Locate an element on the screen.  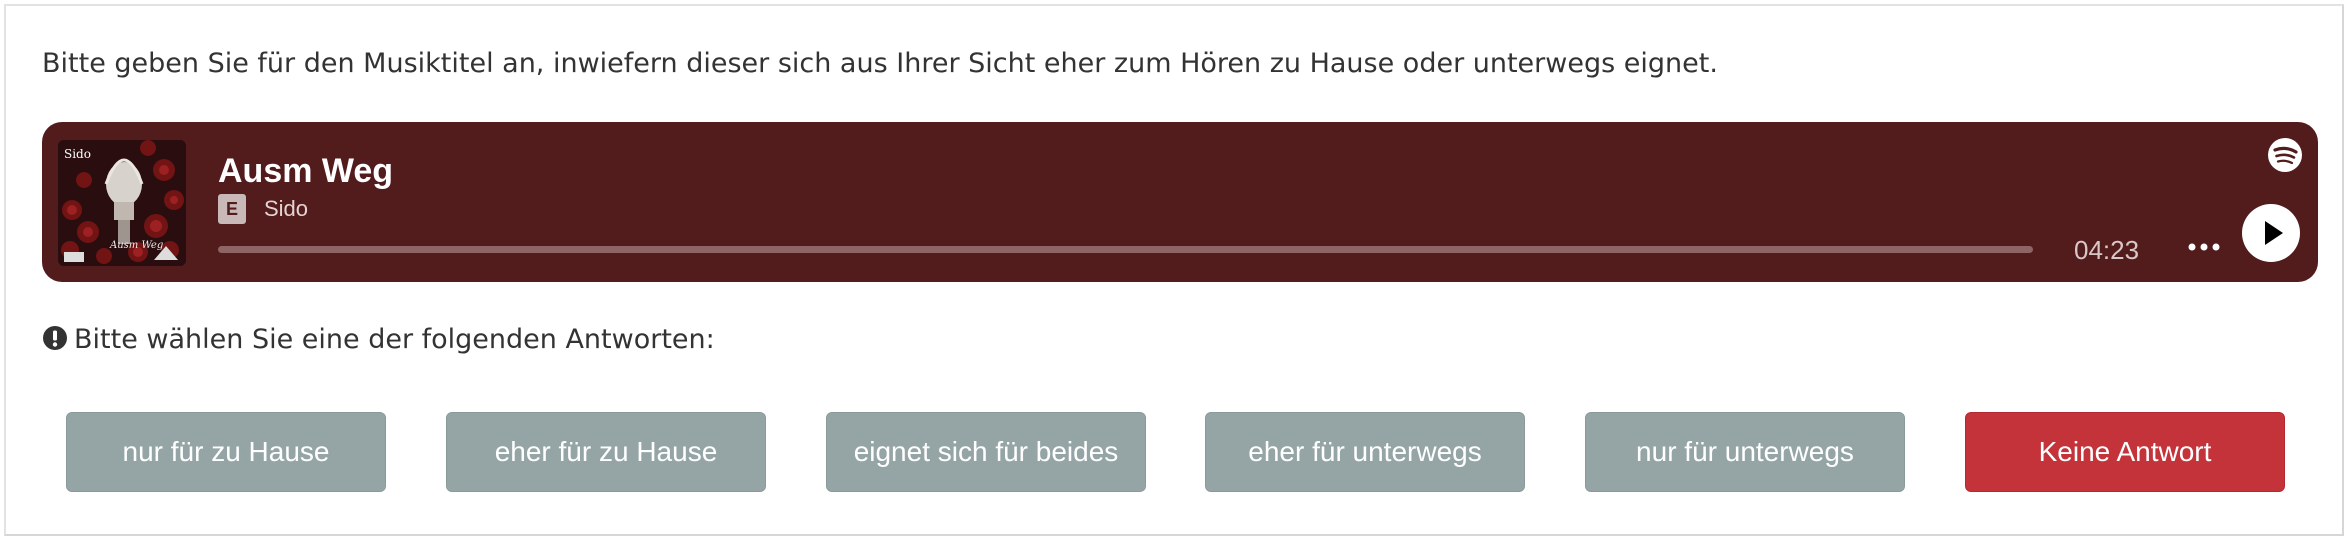
svg-text: Sido is located at coordinates (77, 154).